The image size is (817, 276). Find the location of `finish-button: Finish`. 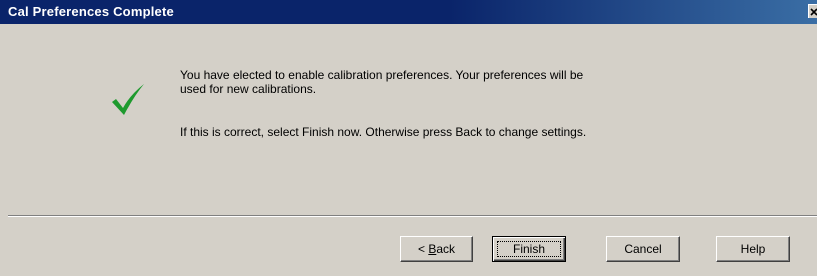

finish-button: Finish is located at coordinates (529, 249).